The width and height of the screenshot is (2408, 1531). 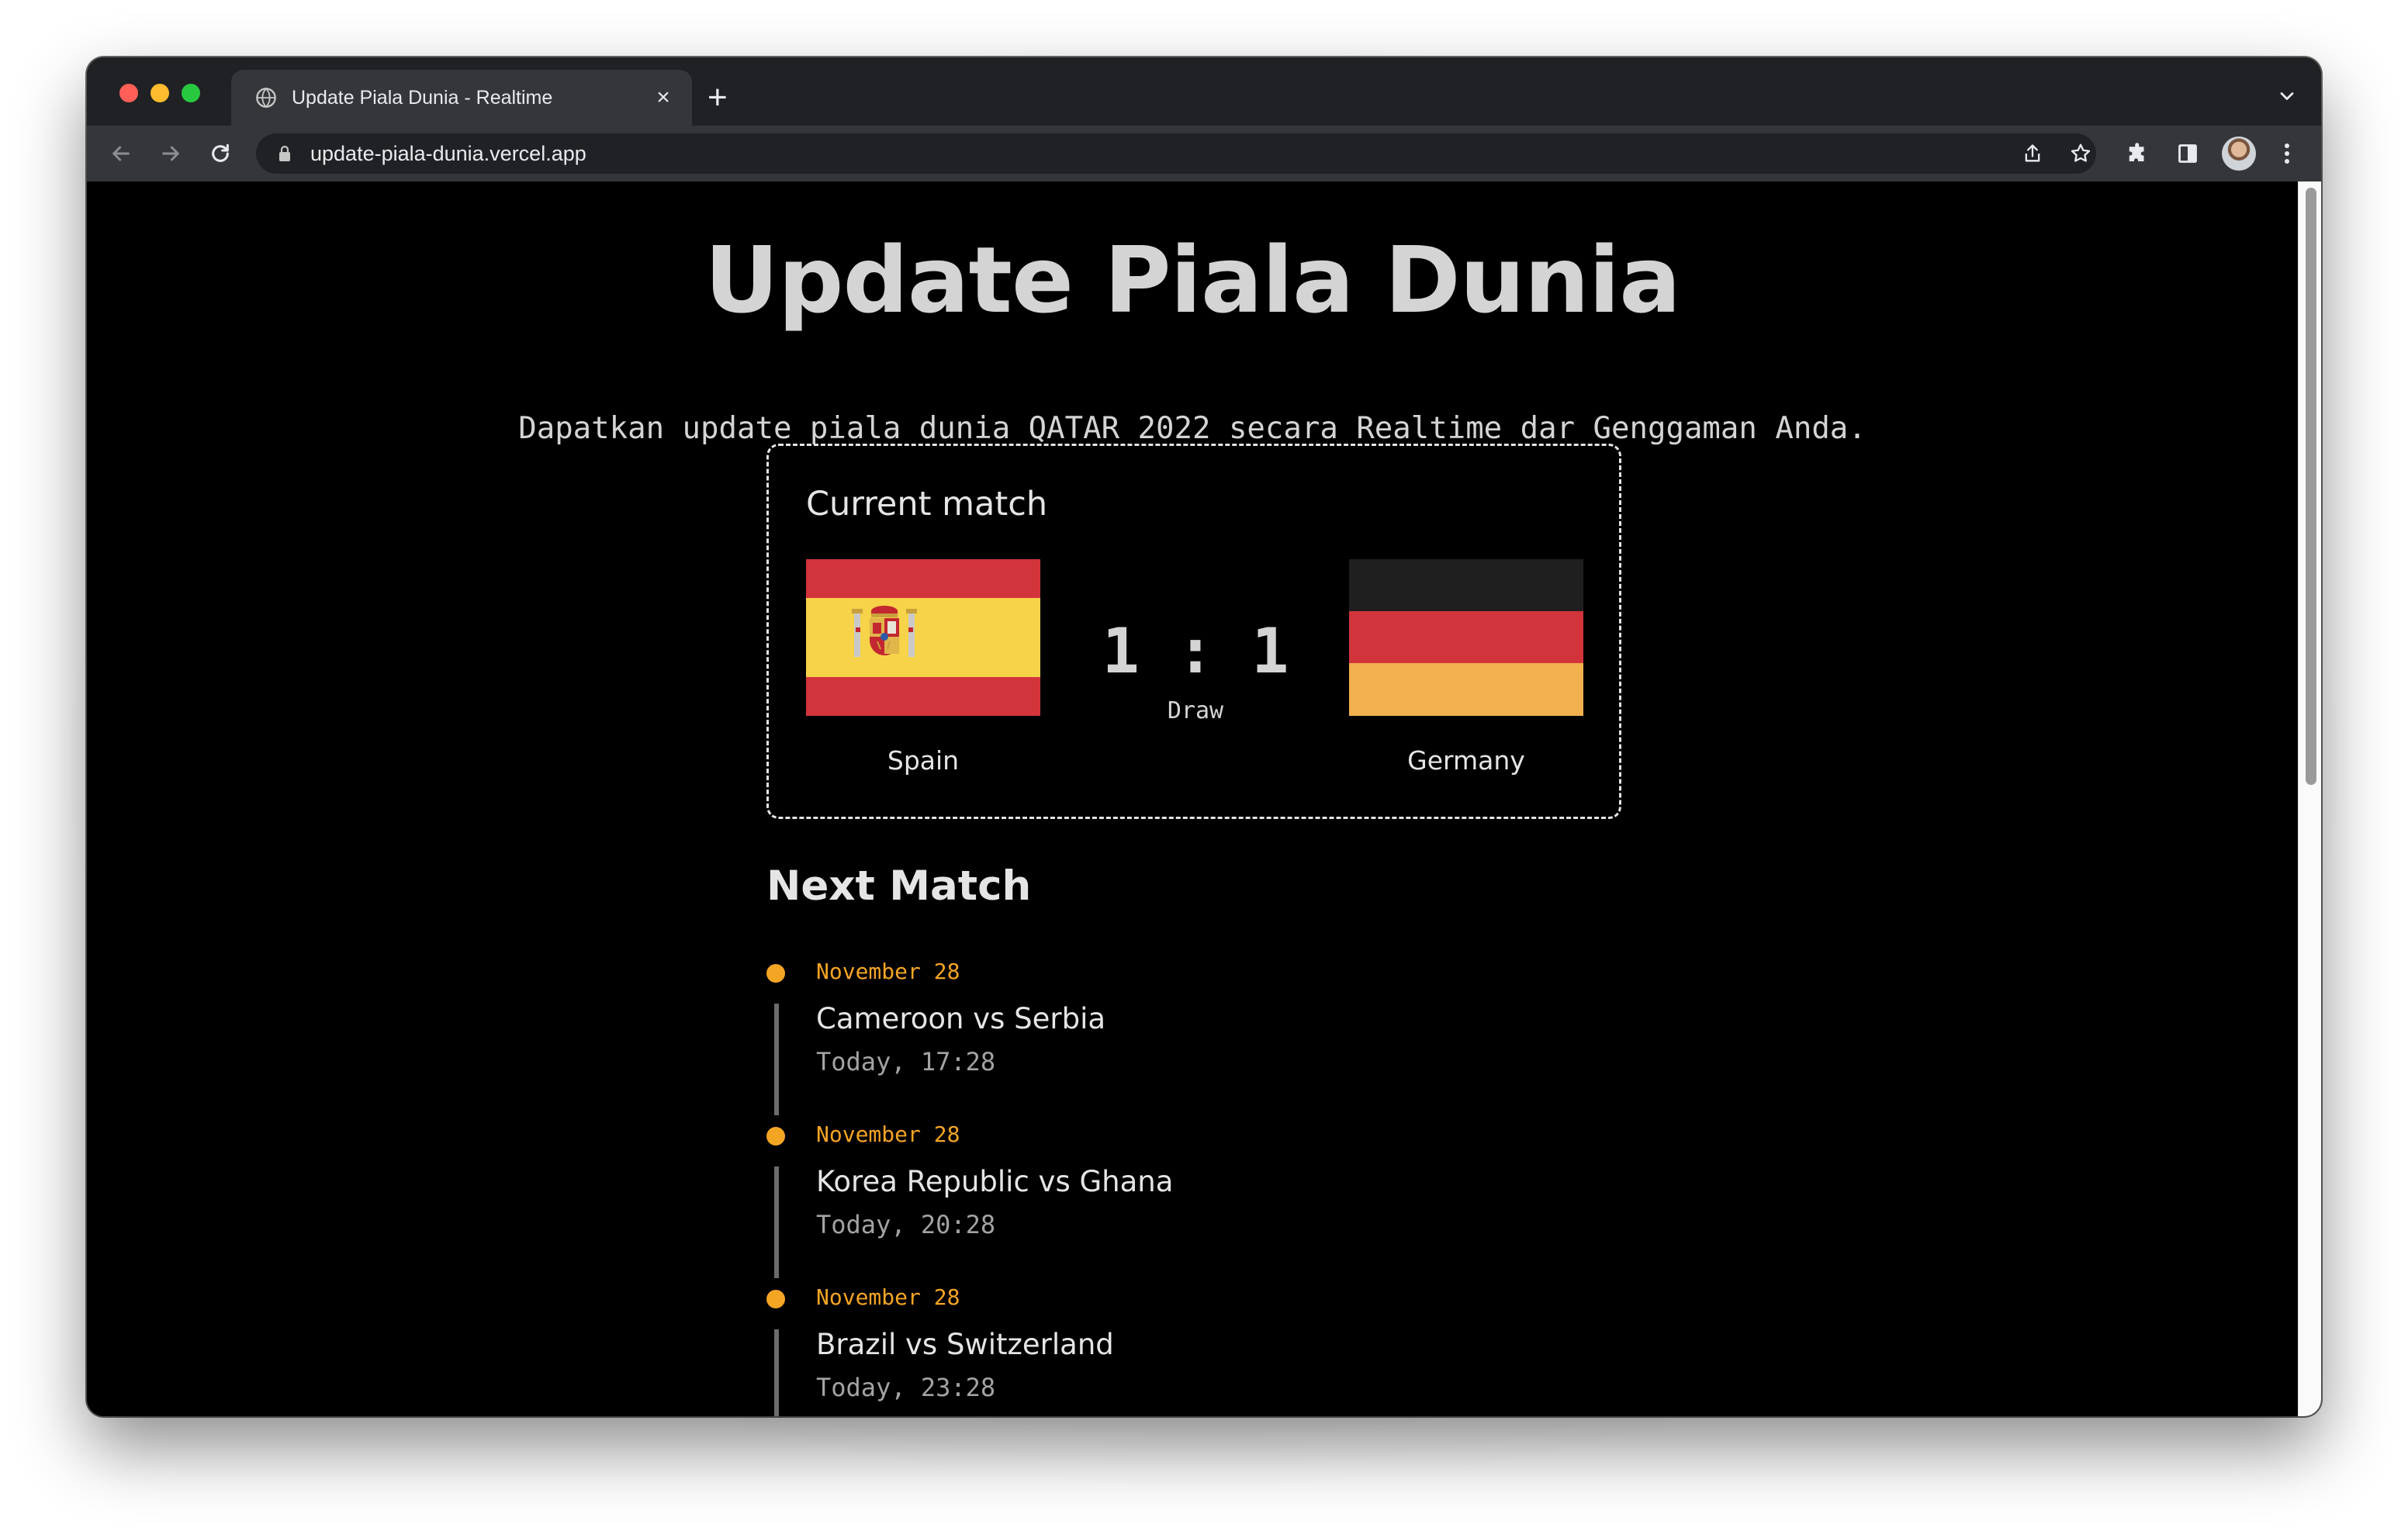 I want to click on kebab-menu-icon, so click(x=2286, y=153).